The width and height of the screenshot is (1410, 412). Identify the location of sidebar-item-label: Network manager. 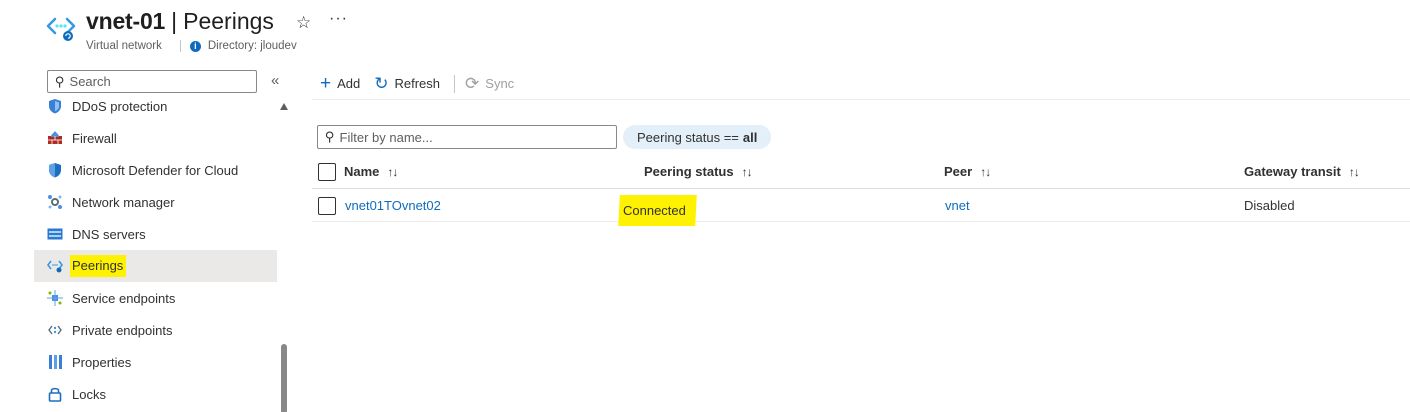
(123, 202).